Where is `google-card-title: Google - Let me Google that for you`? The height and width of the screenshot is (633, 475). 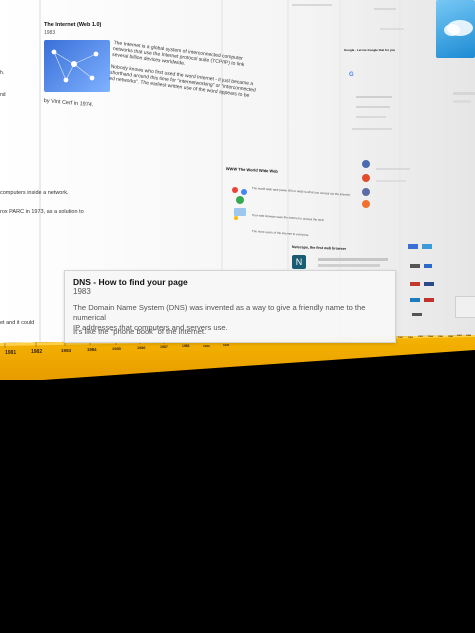
google-card-title: Google - Let me Google that for you is located at coordinates (370, 50).